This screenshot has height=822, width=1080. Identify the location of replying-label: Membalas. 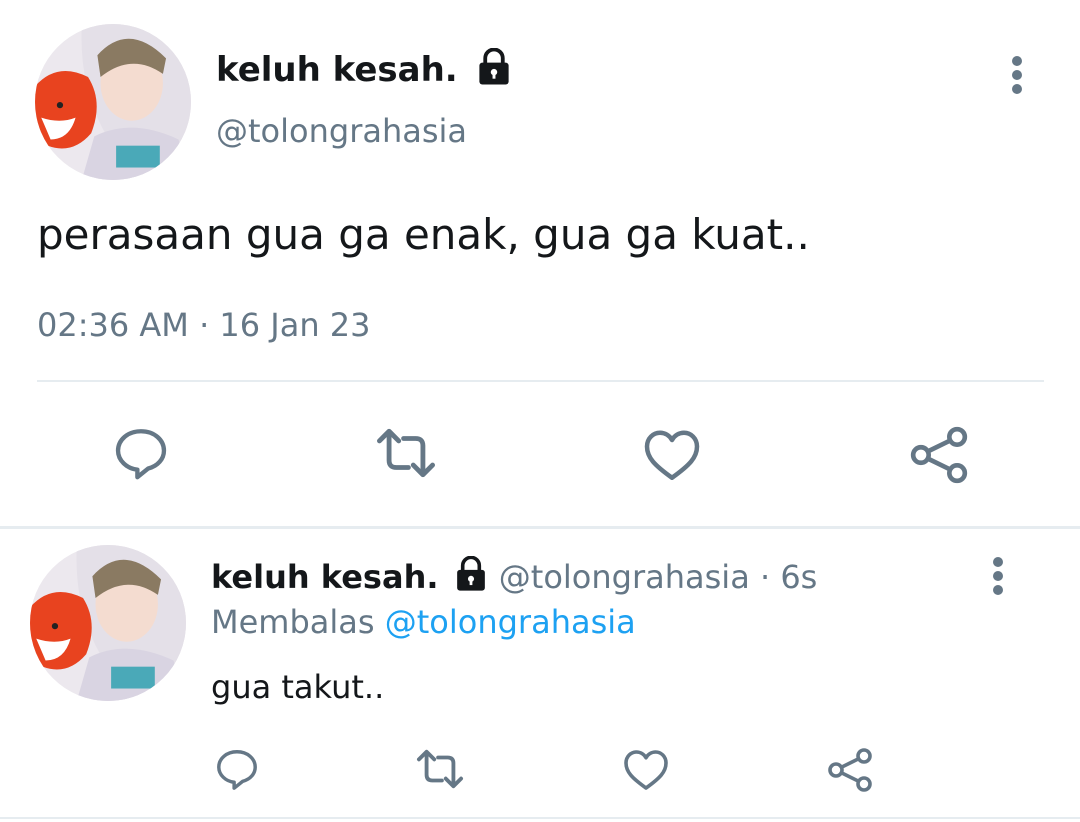
(293, 622).